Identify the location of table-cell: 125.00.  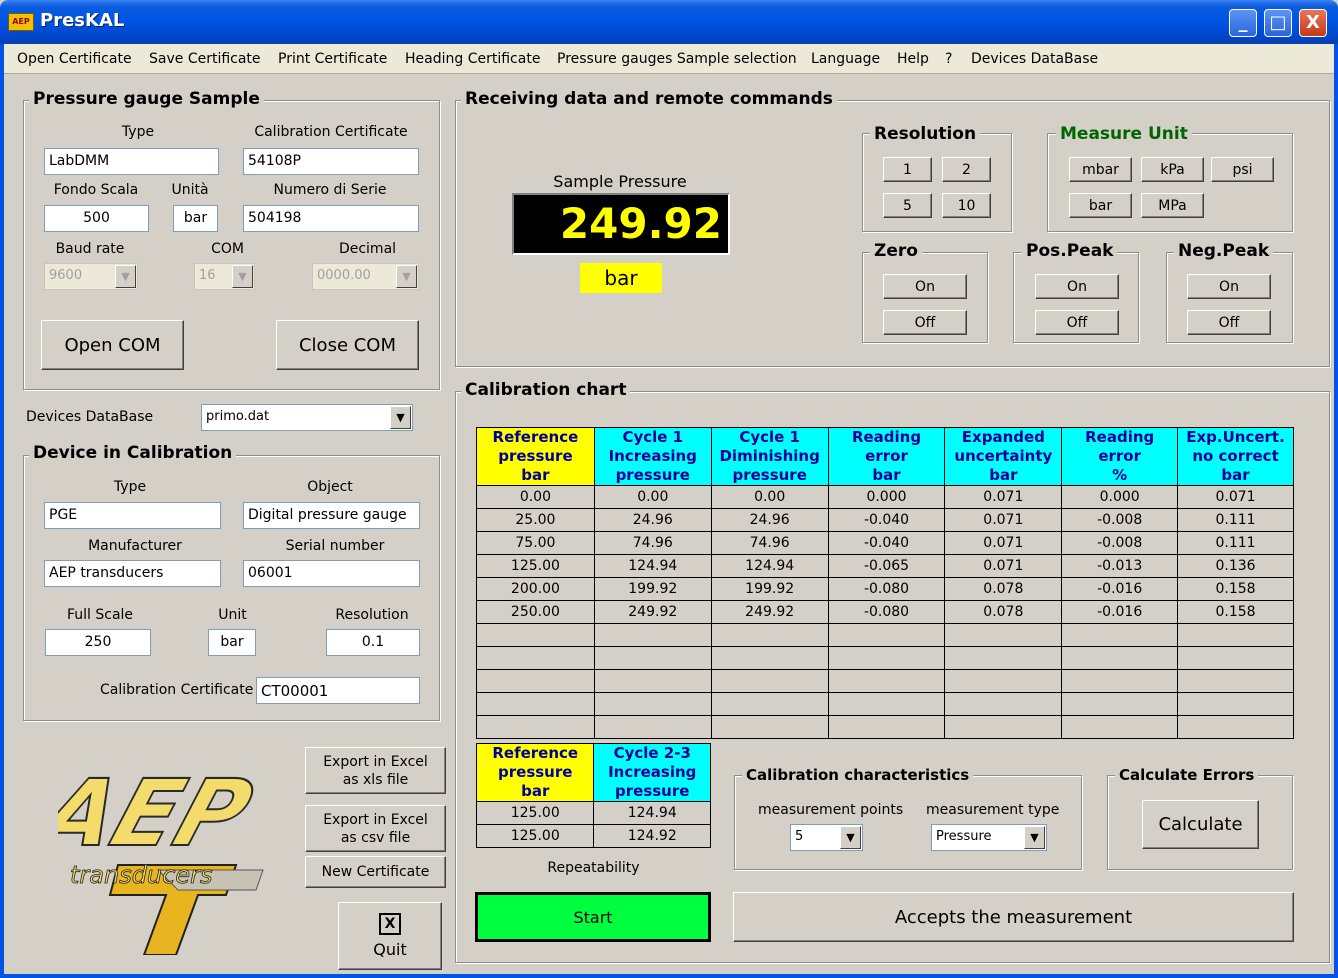
(535, 836).